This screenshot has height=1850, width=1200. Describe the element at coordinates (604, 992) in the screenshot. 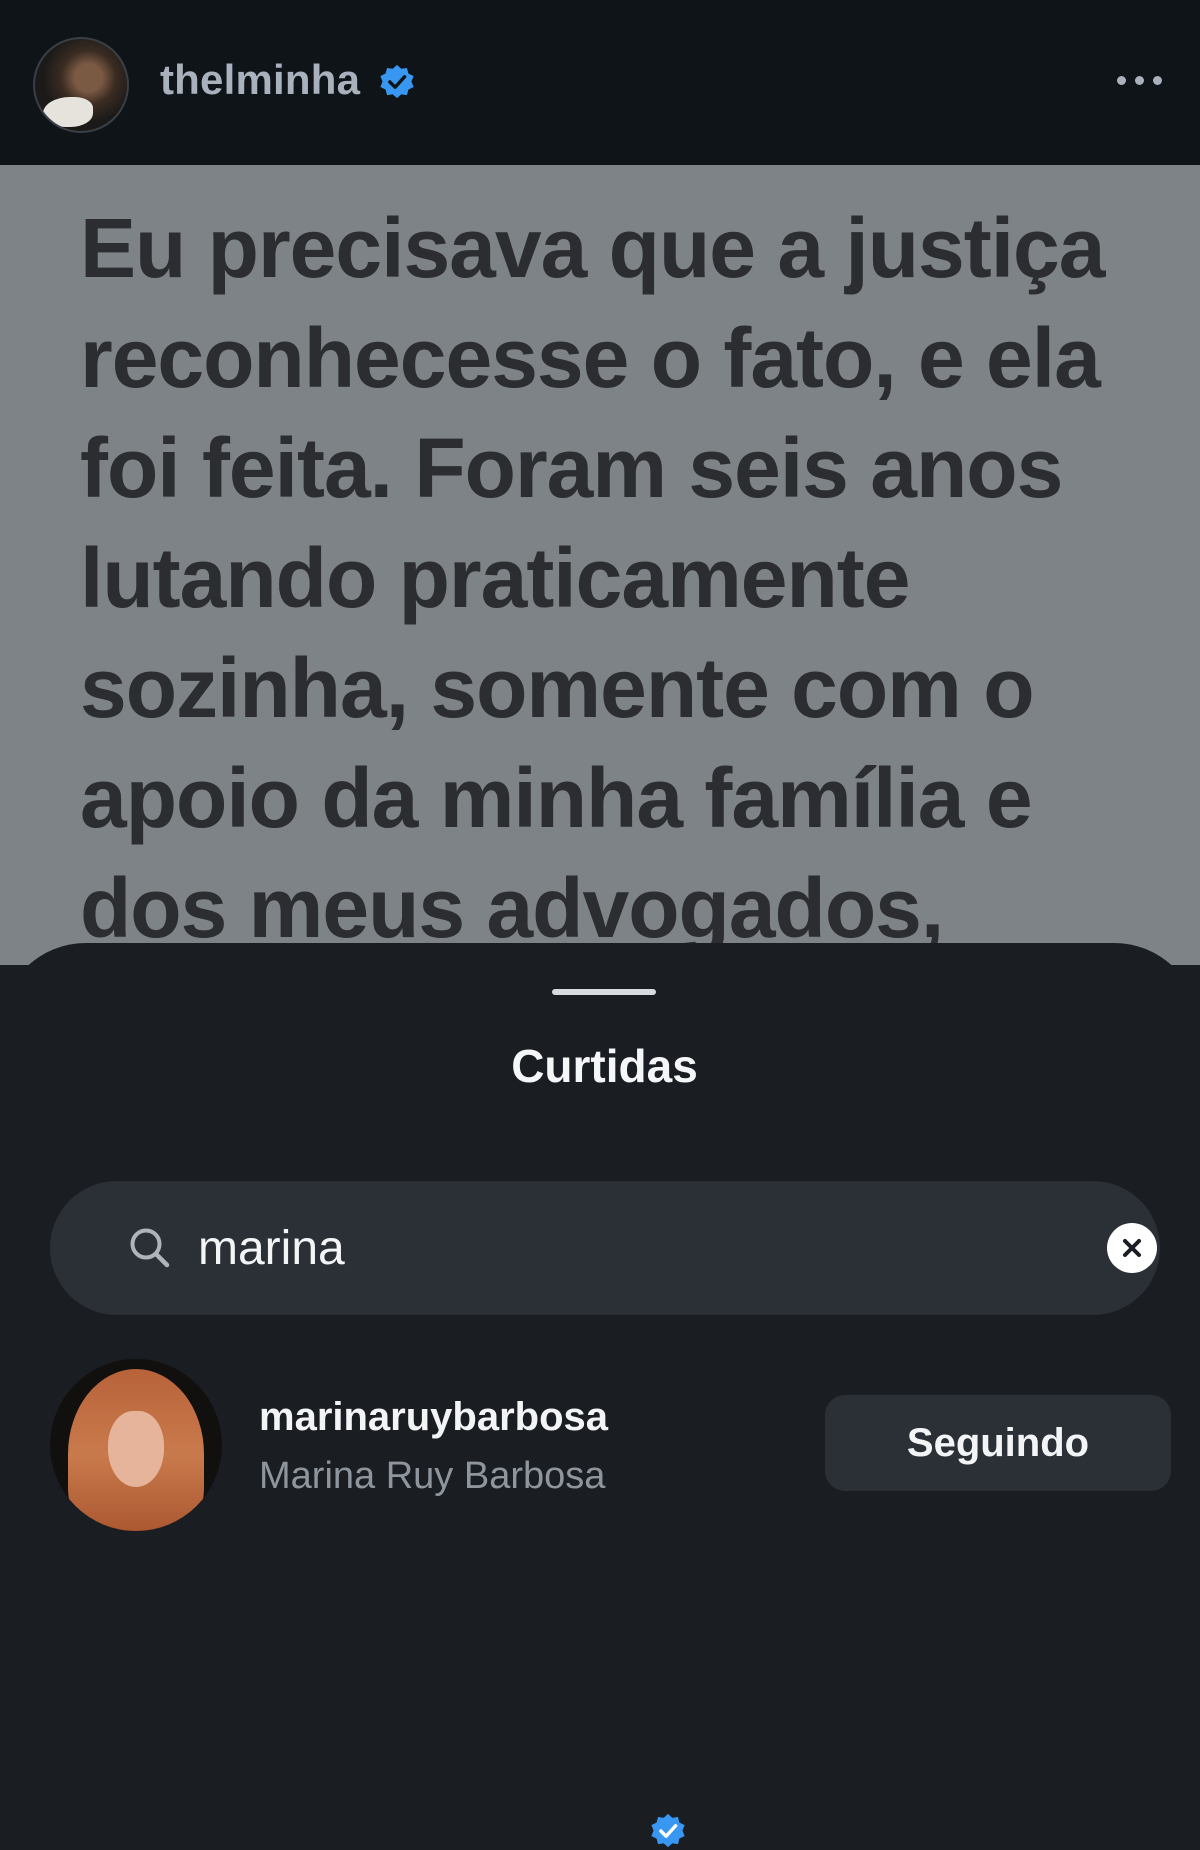

I see `sheet-drag-handle` at that location.